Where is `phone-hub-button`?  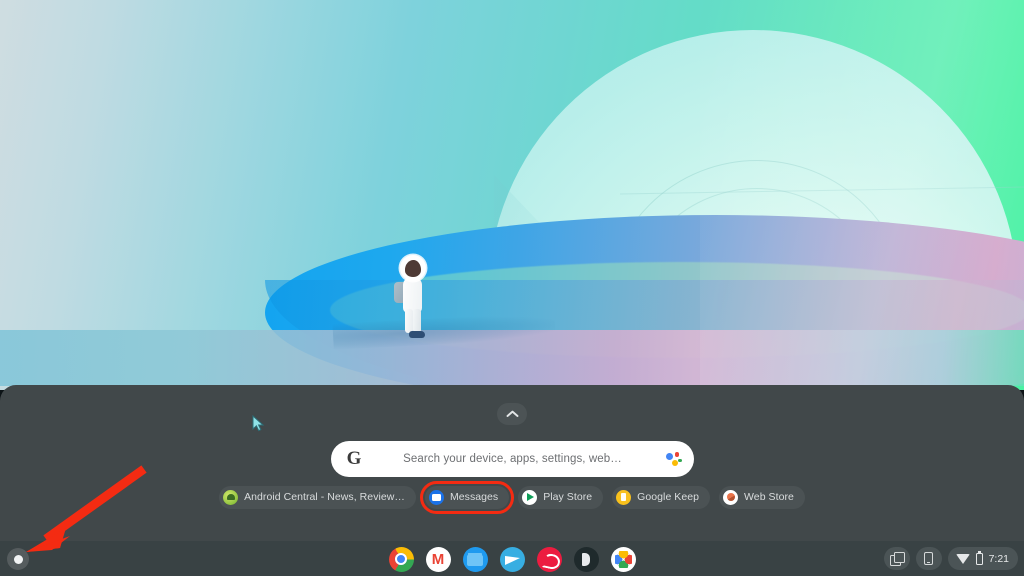
phone-hub-button is located at coordinates (928, 558).